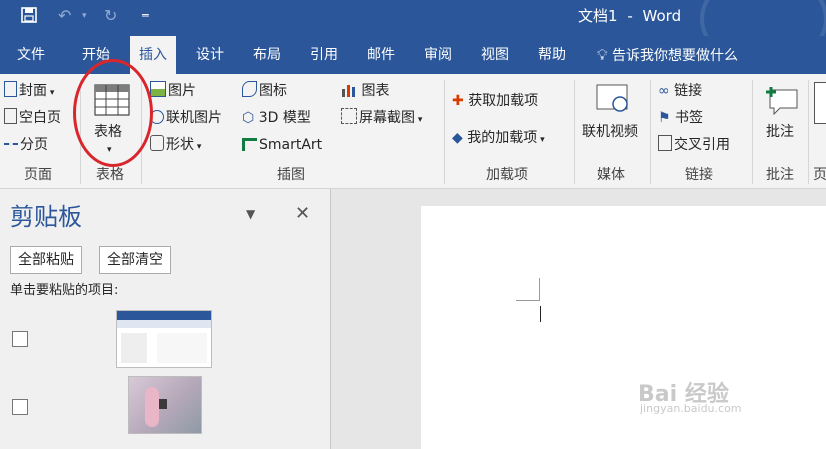 Image resolution: width=826 pixels, height=449 pixels. Describe the element at coordinates (46, 260) in the screenshot. I see `paste-all-button: 全部粘贴` at that location.